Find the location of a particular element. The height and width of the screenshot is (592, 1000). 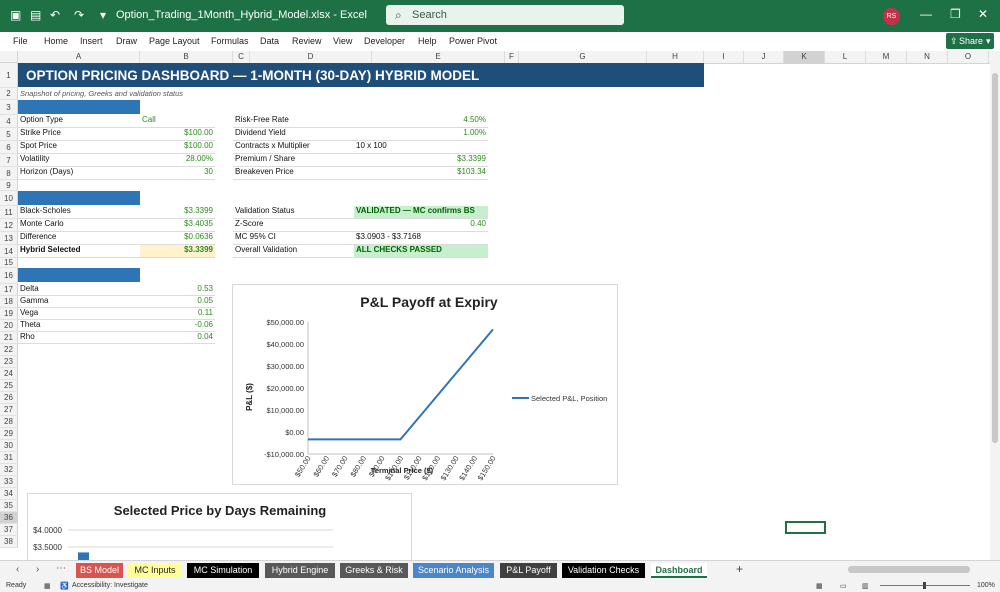

row-header: 7 is located at coordinates (9, 160).